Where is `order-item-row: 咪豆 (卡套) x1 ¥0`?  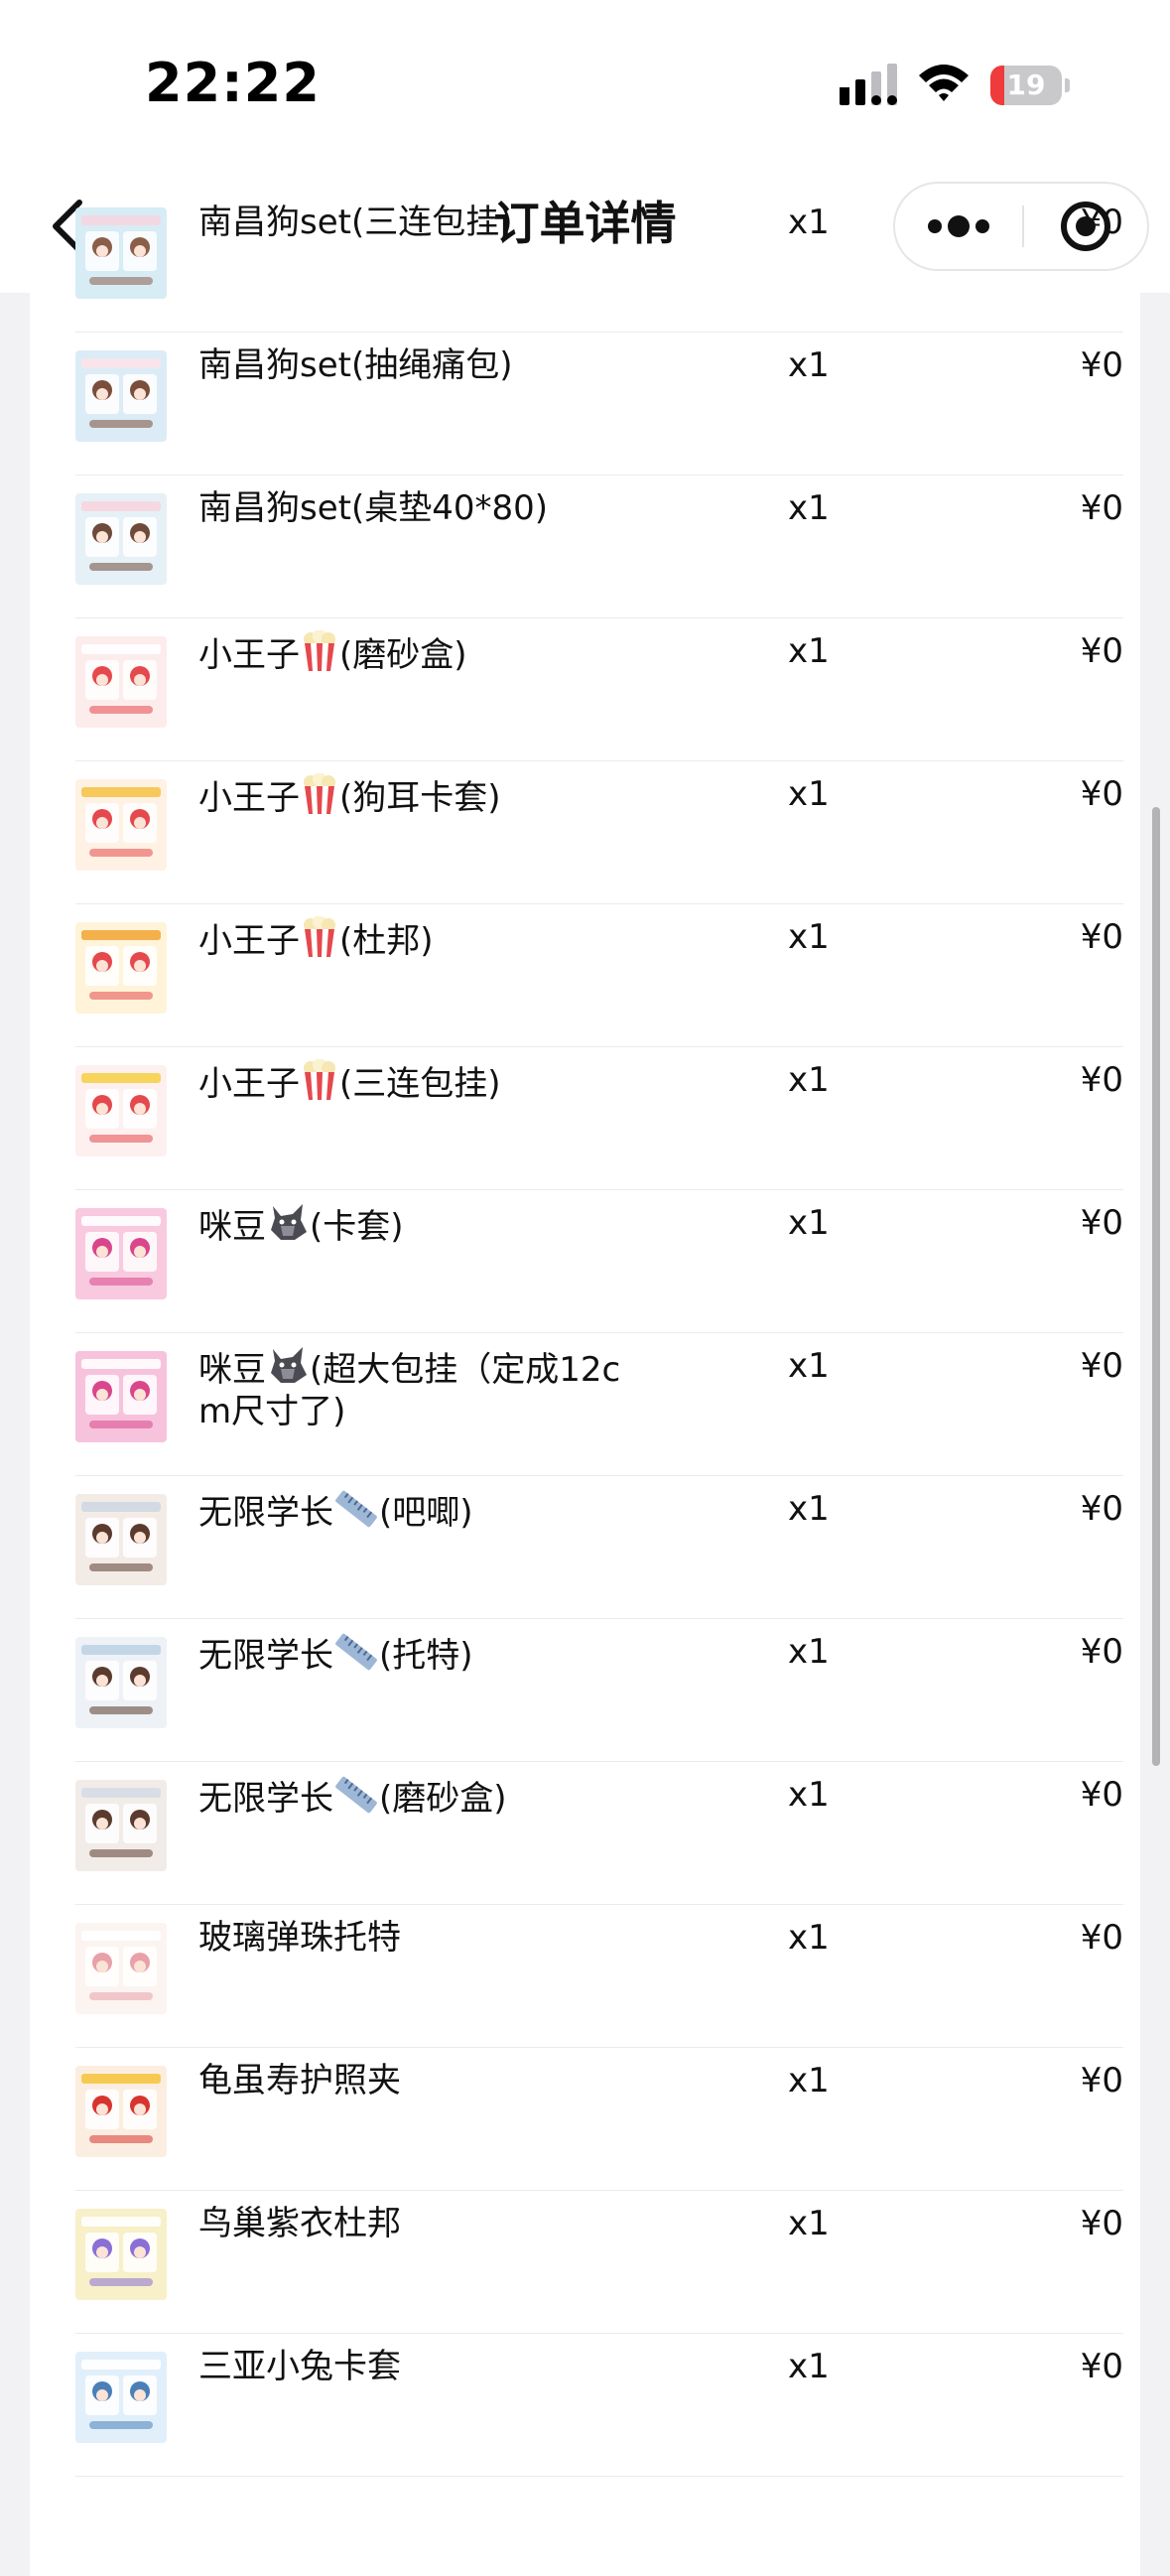 order-item-row: 咪豆 (卡套) x1 ¥0 is located at coordinates (599, 1261).